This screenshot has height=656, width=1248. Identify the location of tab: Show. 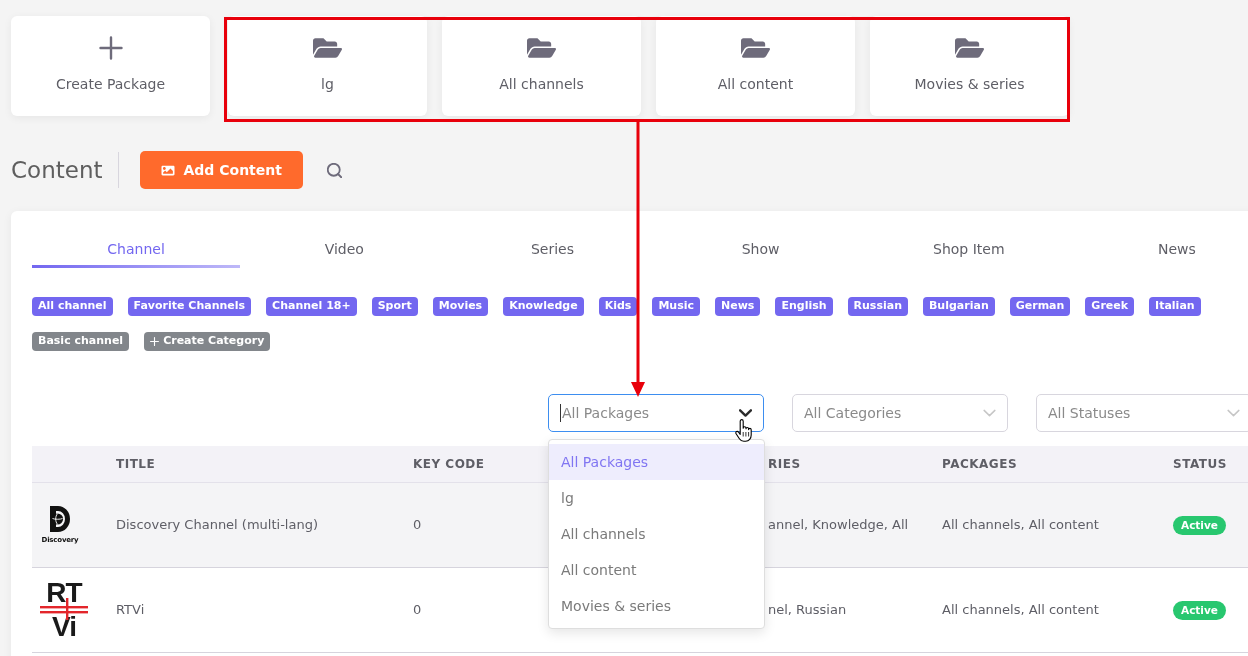
(760, 250).